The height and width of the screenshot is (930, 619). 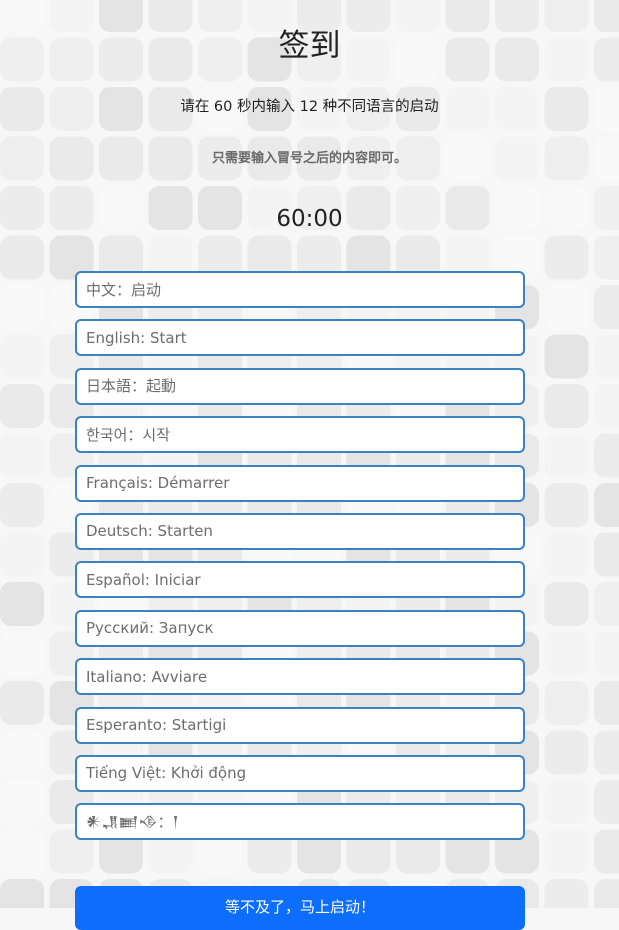 What do you see at coordinates (300, 580) in the screenshot?
I see `input-spanish` at bounding box center [300, 580].